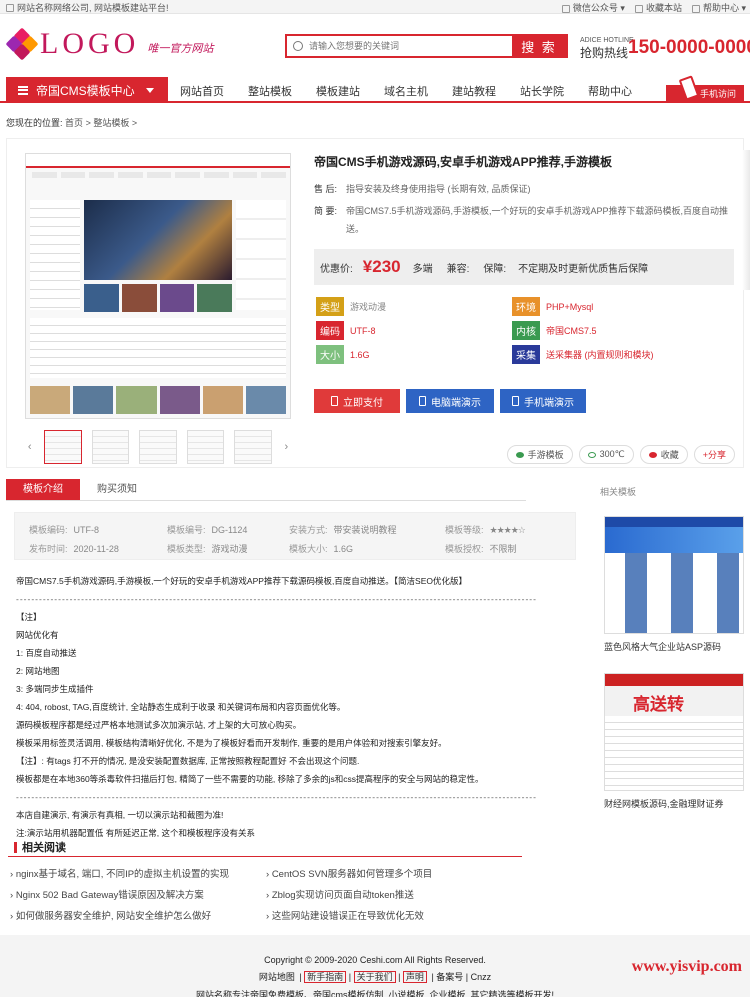  I want to click on list-item: › nginx基于域名, 端口, 不同IP的虚拟主机设置的实现, so click(119, 873).